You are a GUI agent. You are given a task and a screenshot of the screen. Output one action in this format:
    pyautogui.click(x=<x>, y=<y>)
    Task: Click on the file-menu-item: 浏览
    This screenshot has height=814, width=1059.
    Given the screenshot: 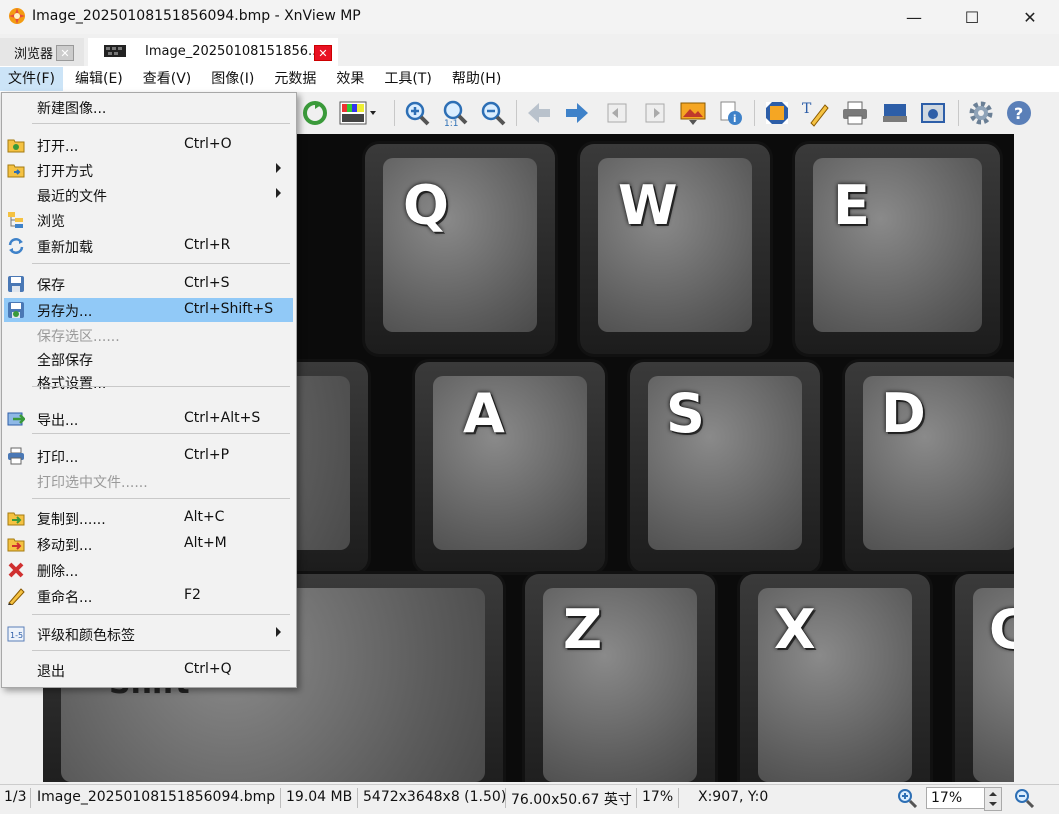 What is the action you would take?
    pyautogui.click(x=148, y=220)
    